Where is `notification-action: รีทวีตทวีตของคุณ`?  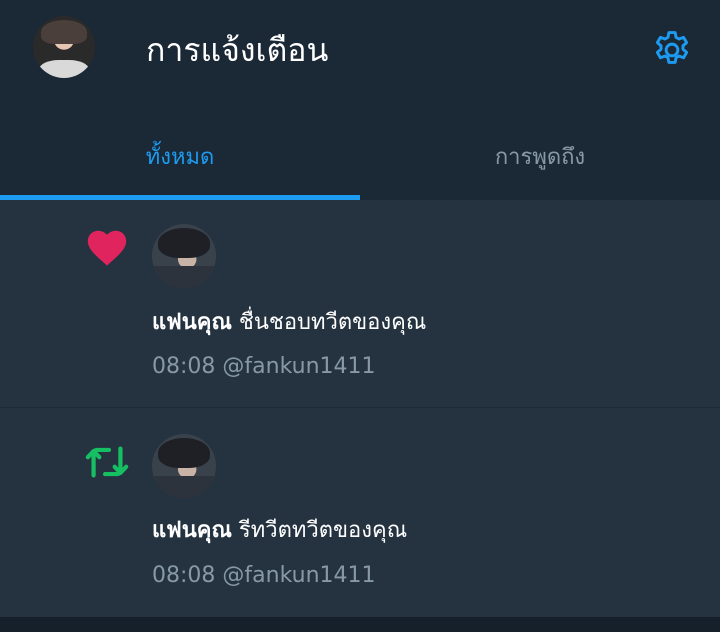 notification-action: รีทวีตทวีตของคุณ is located at coordinates (319, 530).